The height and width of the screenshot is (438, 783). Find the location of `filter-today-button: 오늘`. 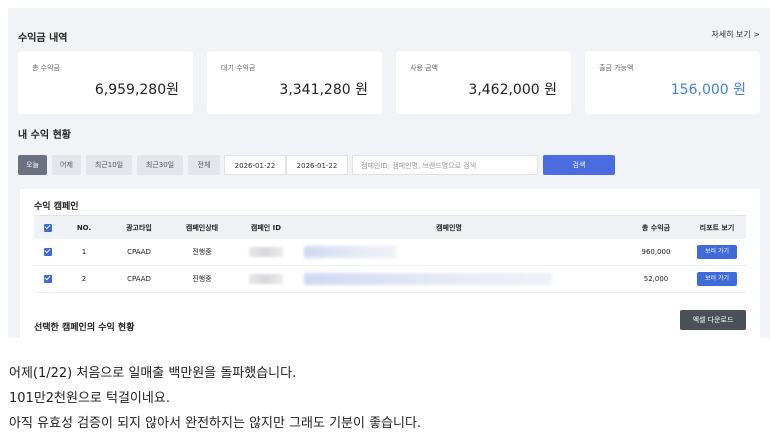

filter-today-button: 오늘 is located at coordinates (32, 165).